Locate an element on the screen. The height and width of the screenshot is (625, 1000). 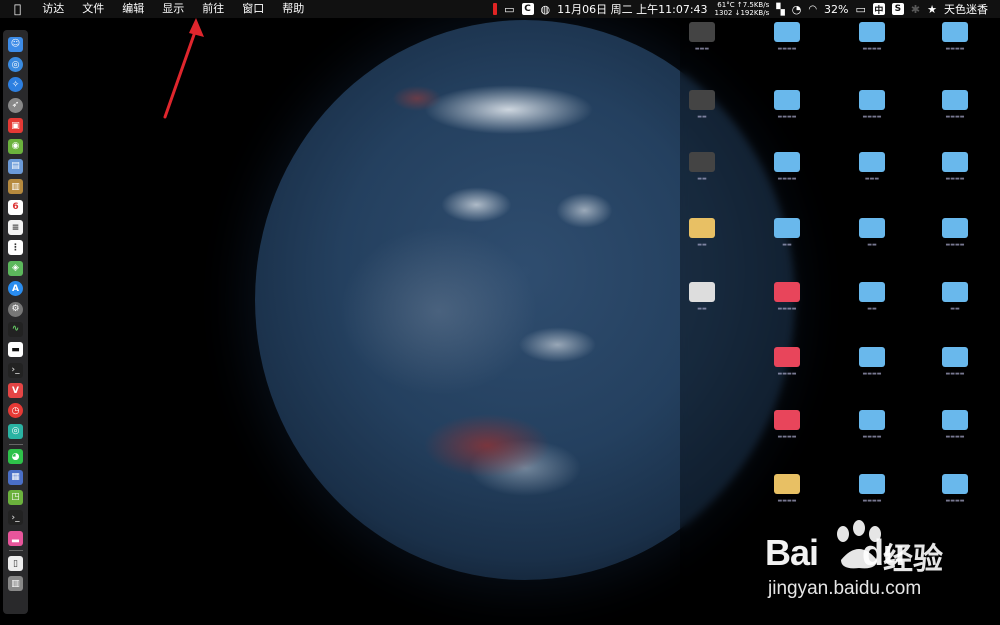
user-name: 天色迷香 is located at coordinates (966, 9).